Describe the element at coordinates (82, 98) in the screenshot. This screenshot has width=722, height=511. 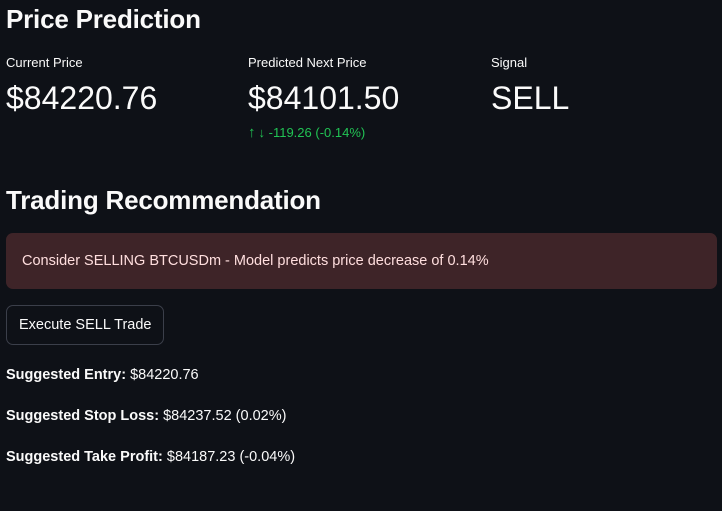
I see `current-price-value: $84220.76` at that location.